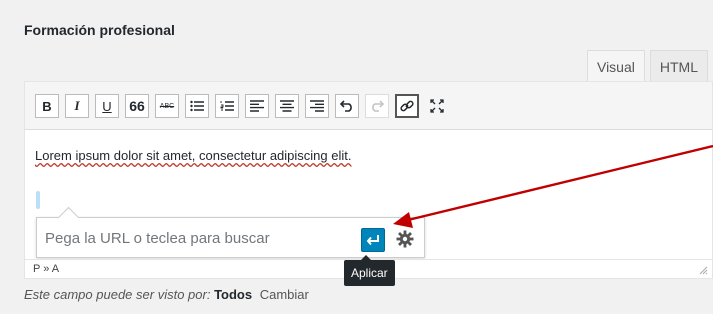 The height and width of the screenshot is (314, 713). Describe the element at coordinates (38, 200) in the screenshot. I see `link-placeholder-marker` at that location.